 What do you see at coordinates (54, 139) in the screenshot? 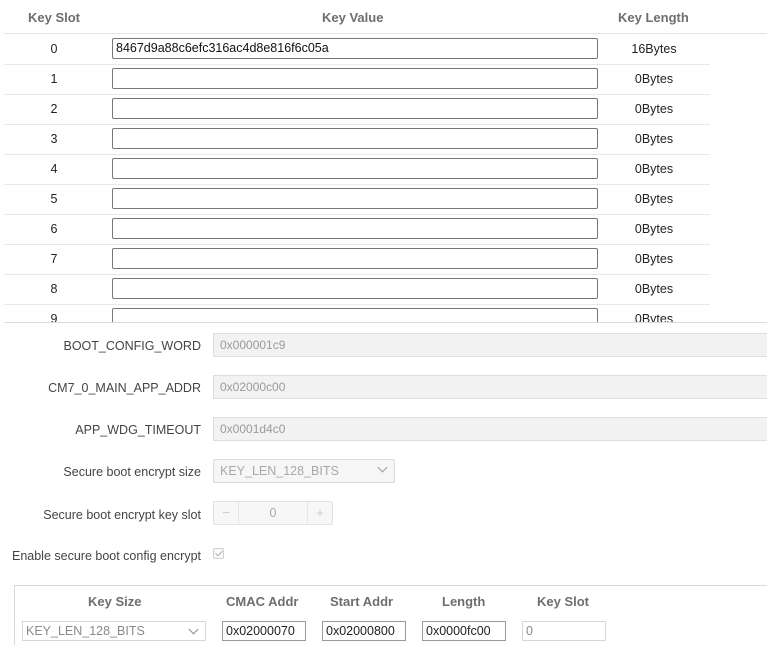
I see `key-slot-number: 3` at bounding box center [54, 139].